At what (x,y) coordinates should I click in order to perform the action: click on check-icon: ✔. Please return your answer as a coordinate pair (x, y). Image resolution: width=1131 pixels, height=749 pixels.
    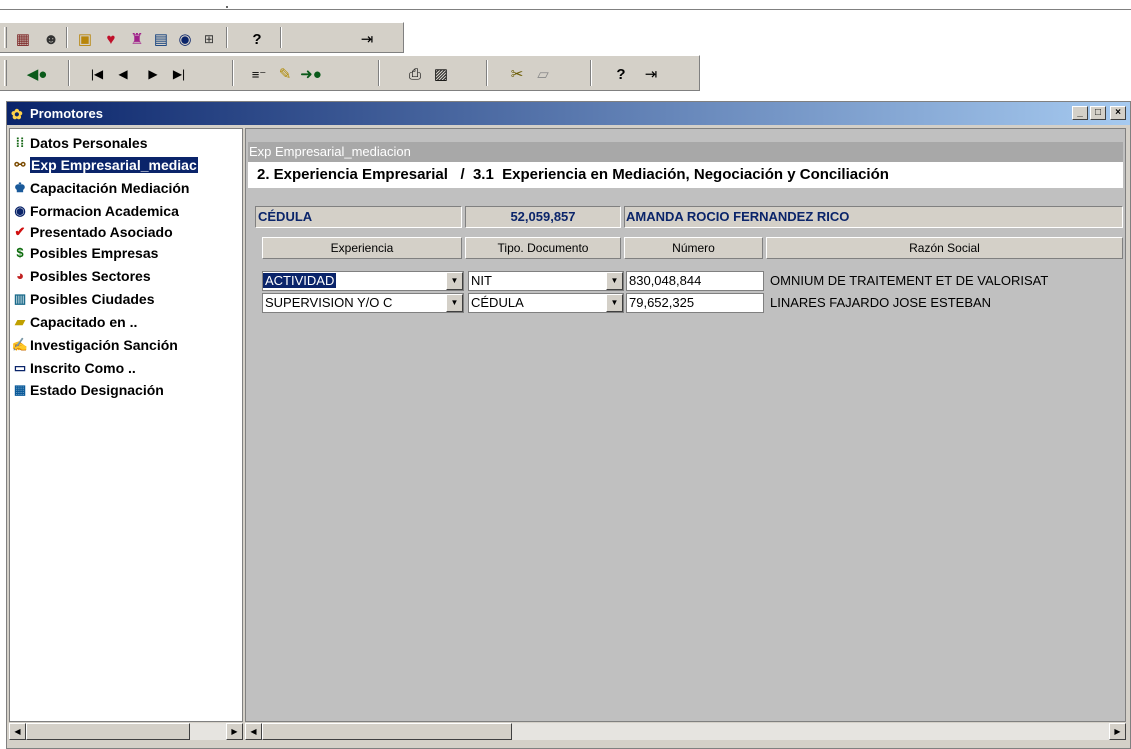
    Looking at the image, I should click on (20, 231).